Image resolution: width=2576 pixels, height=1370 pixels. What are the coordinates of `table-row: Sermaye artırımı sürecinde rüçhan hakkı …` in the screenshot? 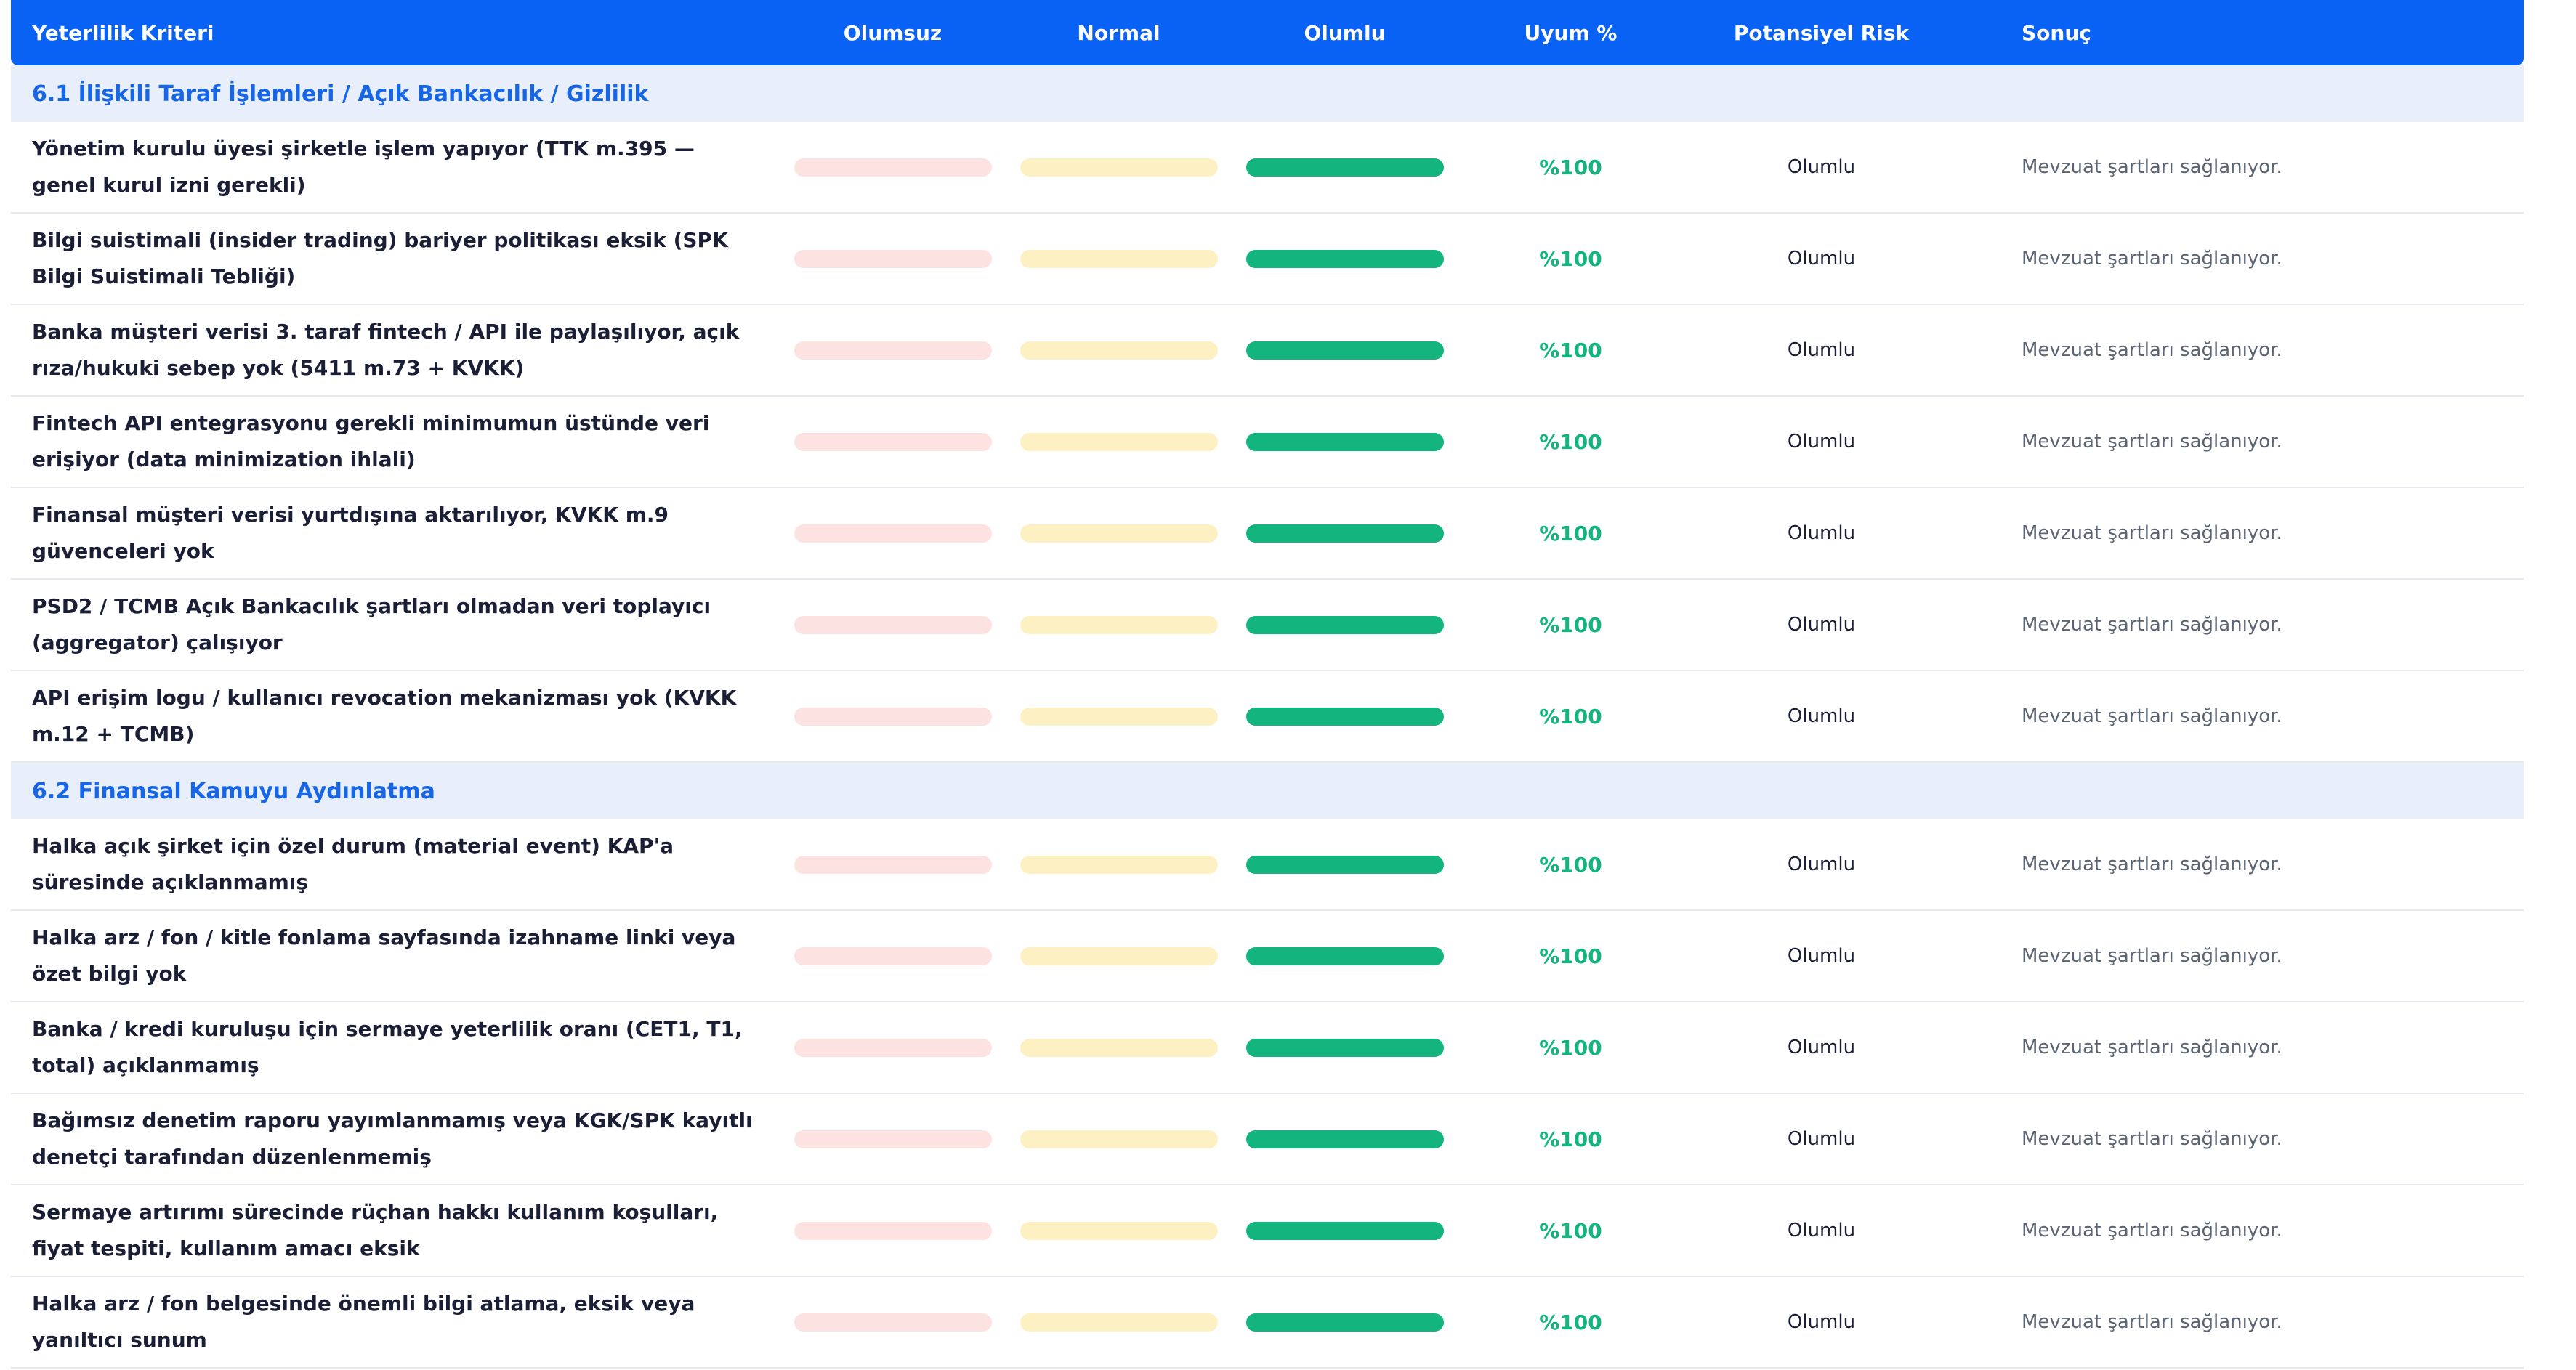 It's located at (1268, 1231).